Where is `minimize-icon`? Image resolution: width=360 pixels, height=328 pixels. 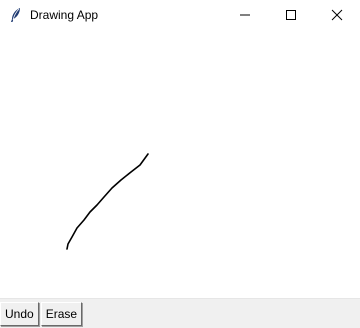
minimize-icon is located at coordinates (245, 15).